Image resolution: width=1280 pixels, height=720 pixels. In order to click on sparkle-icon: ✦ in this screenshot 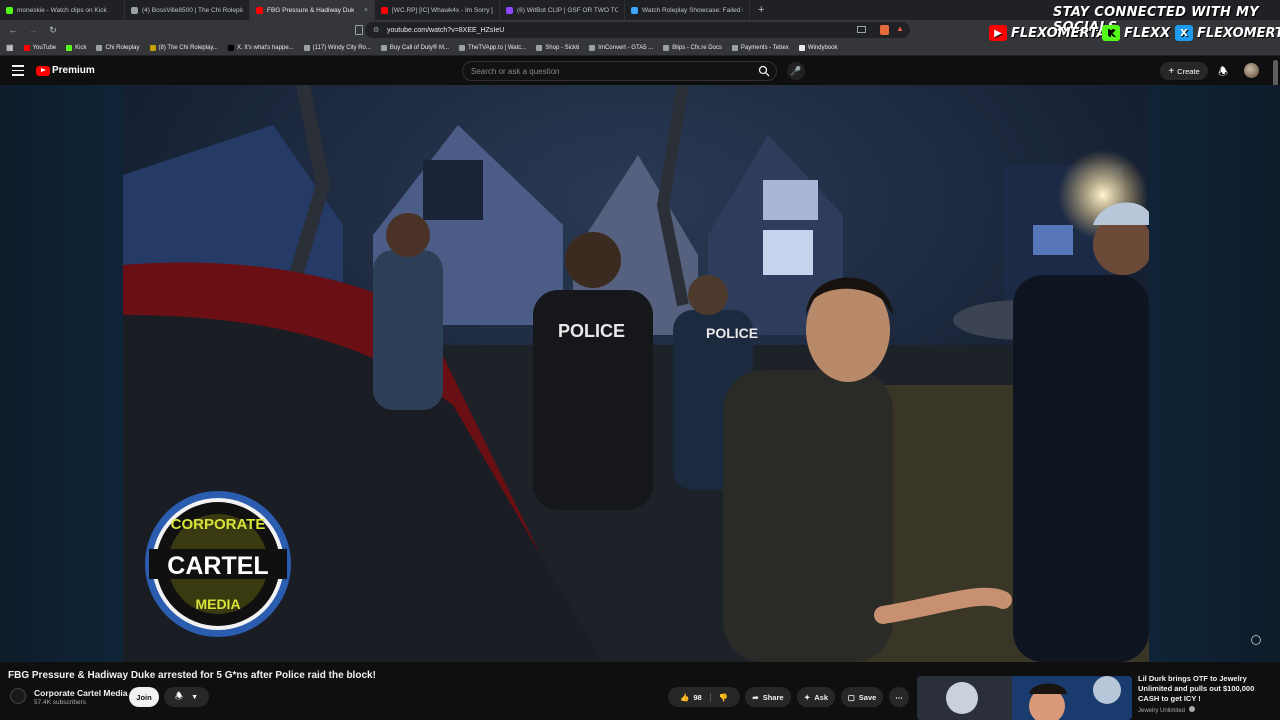, I will do `click(807, 697)`.